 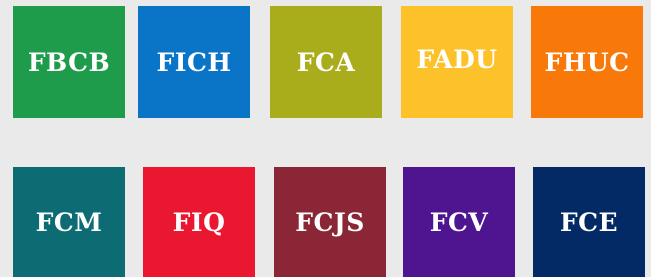 I want to click on faculty-tile-label: FCJS, so click(x=330, y=222).